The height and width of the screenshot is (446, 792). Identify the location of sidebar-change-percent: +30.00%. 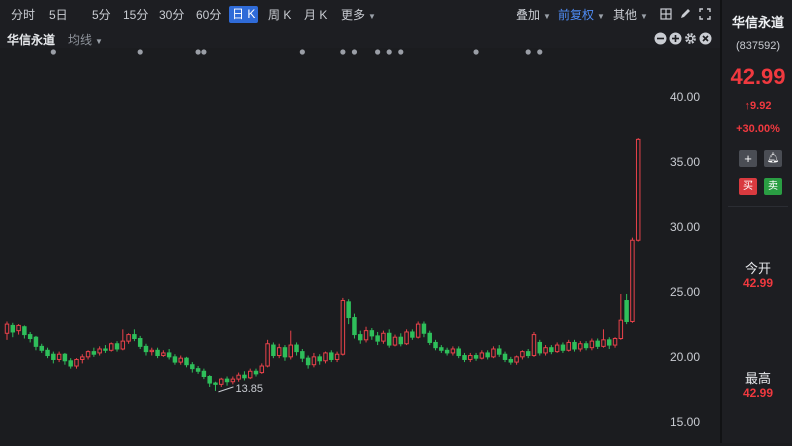
(758, 129).